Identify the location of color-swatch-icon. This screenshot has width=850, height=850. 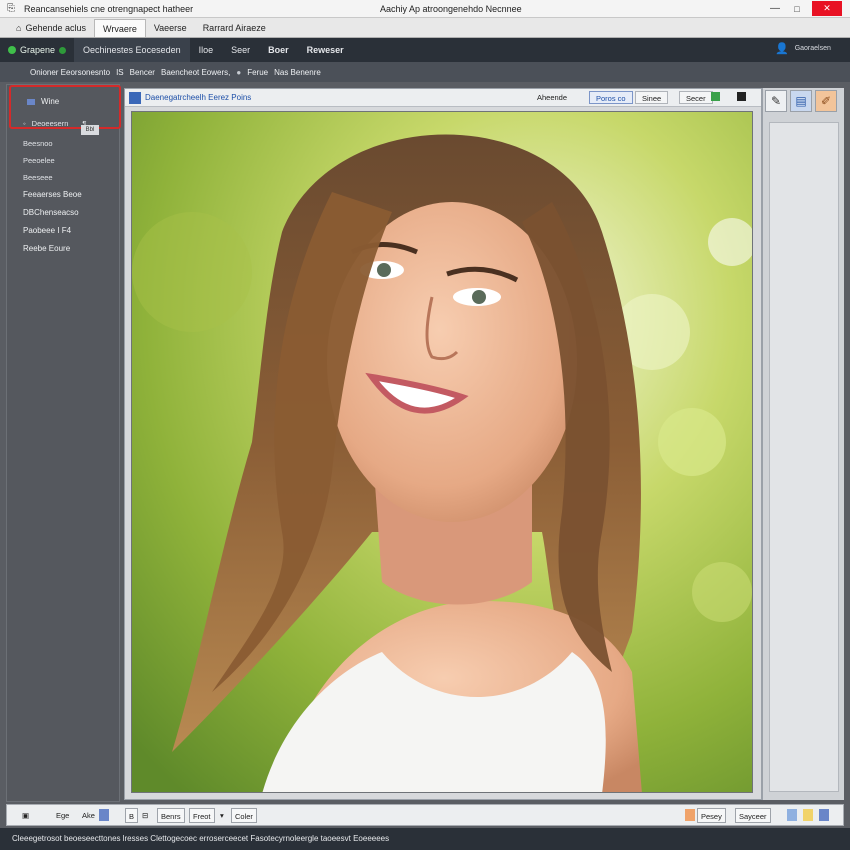
(104, 815).